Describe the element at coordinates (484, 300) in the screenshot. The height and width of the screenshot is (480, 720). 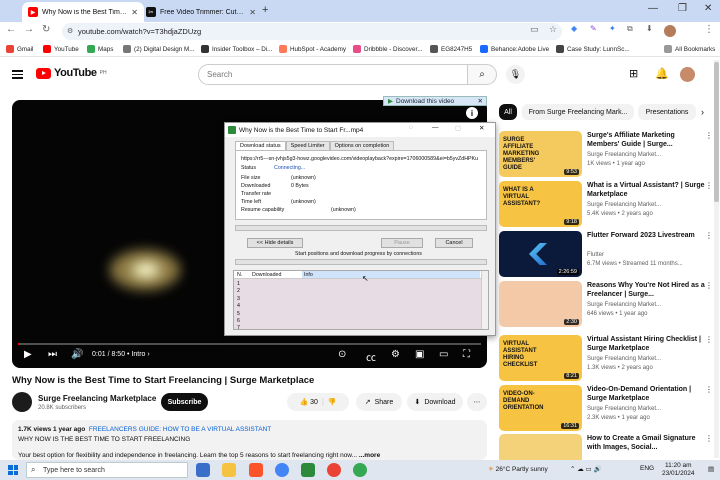
I see `table-scrollbar` at that location.